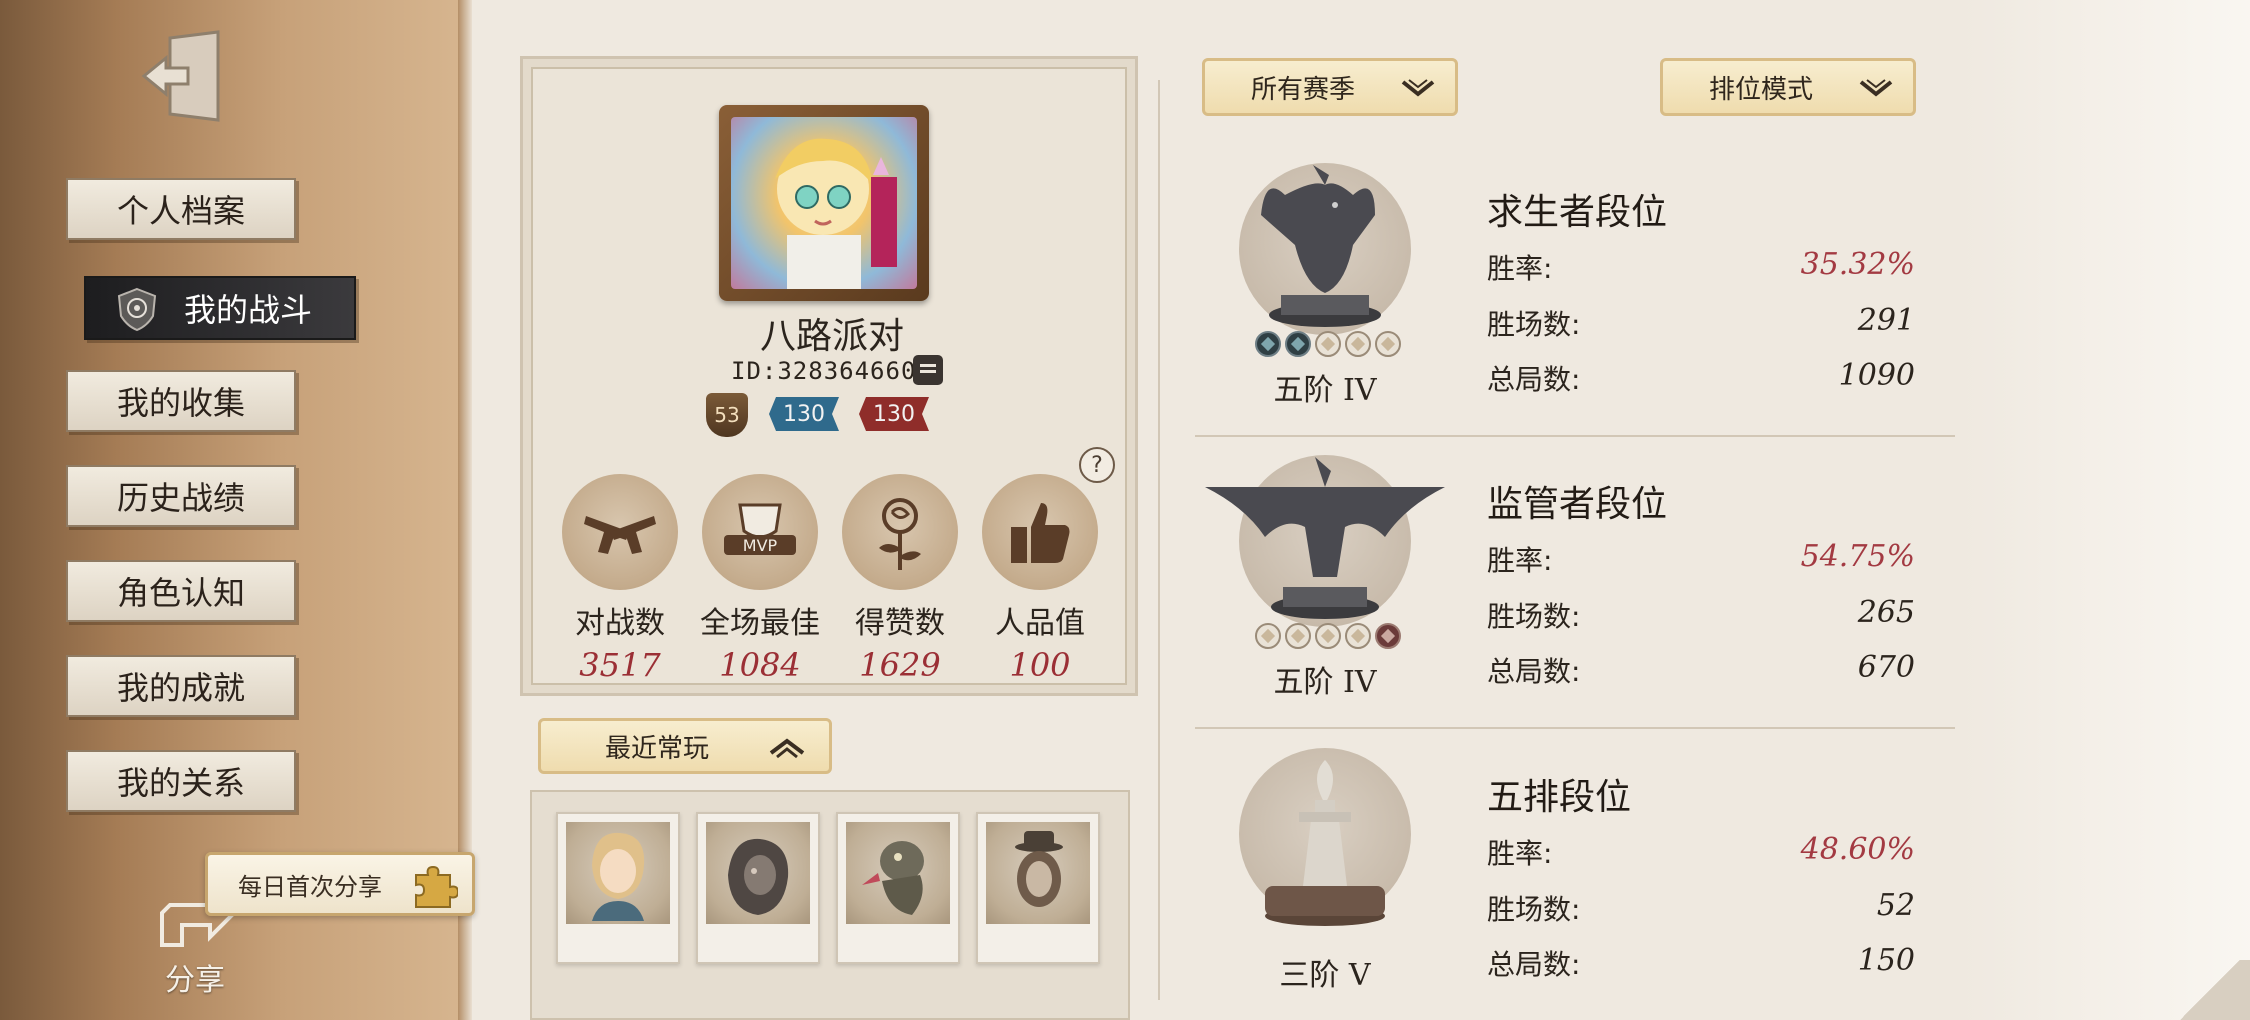 Image resolution: width=2250 pixels, height=1020 pixels. What do you see at coordinates (900, 532) in the screenshot?
I see `rose-icon` at bounding box center [900, 532].